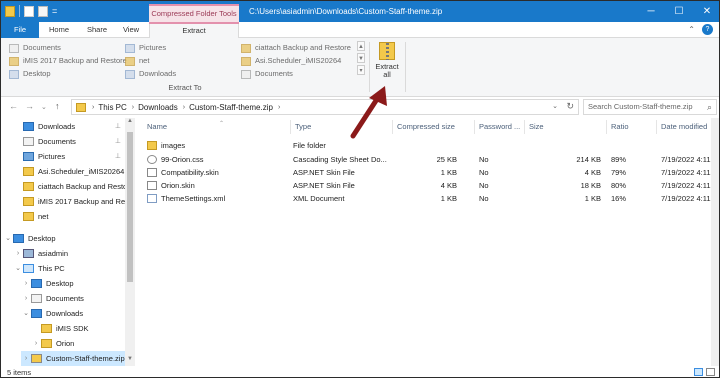  What do you see at coordinates (566, 127) in the screenshot?
I see `column-header-size: Size` at bounding box center [566, 127].